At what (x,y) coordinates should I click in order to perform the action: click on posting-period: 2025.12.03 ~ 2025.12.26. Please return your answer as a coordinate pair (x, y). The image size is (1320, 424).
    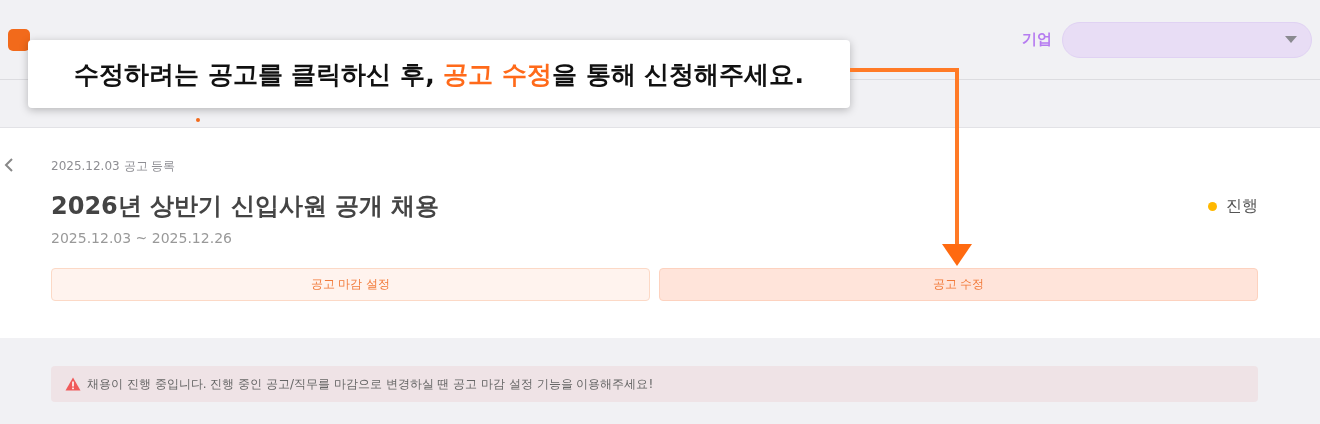
    Looking at the image, I should click on (142, 238).